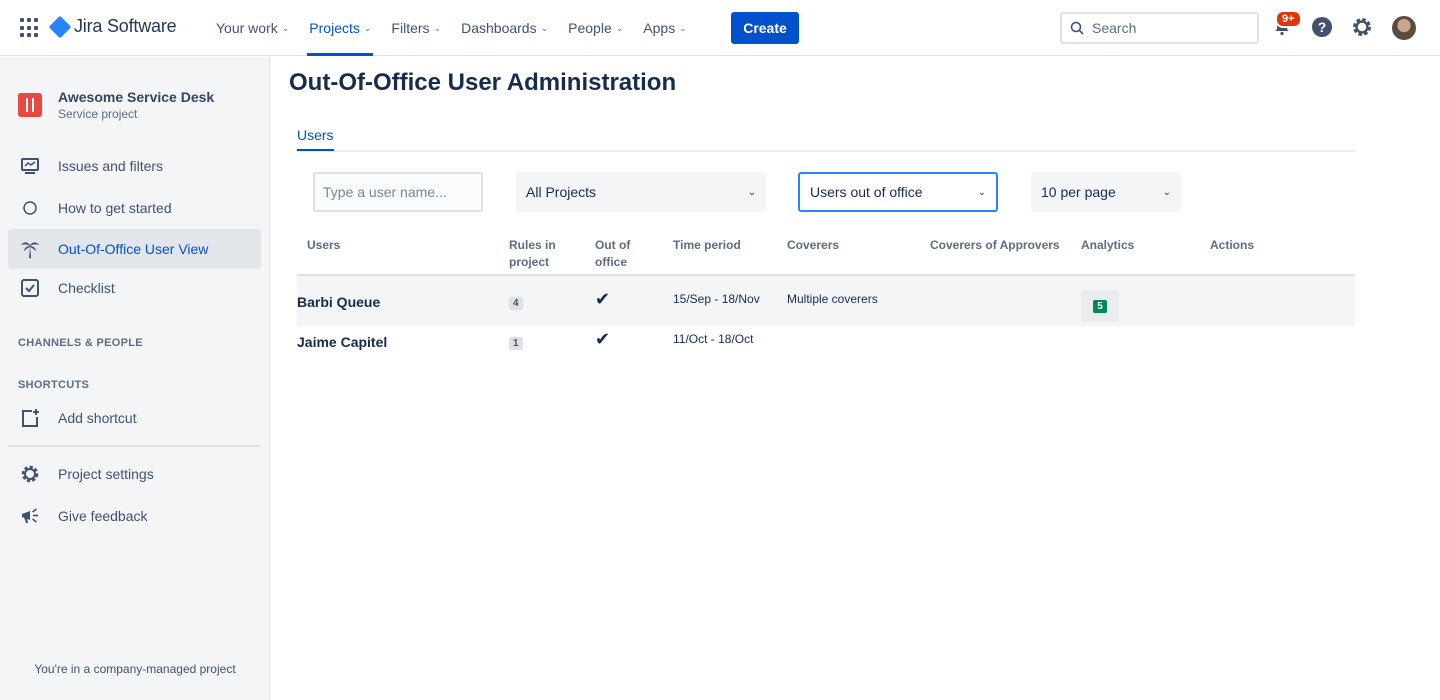 The width and height of the screenshot is (1440, 700). What do you see at coordinates (125, 26) in the screenshot?
I see `logo-text: Jira Software` at bounding box center [125, 26].